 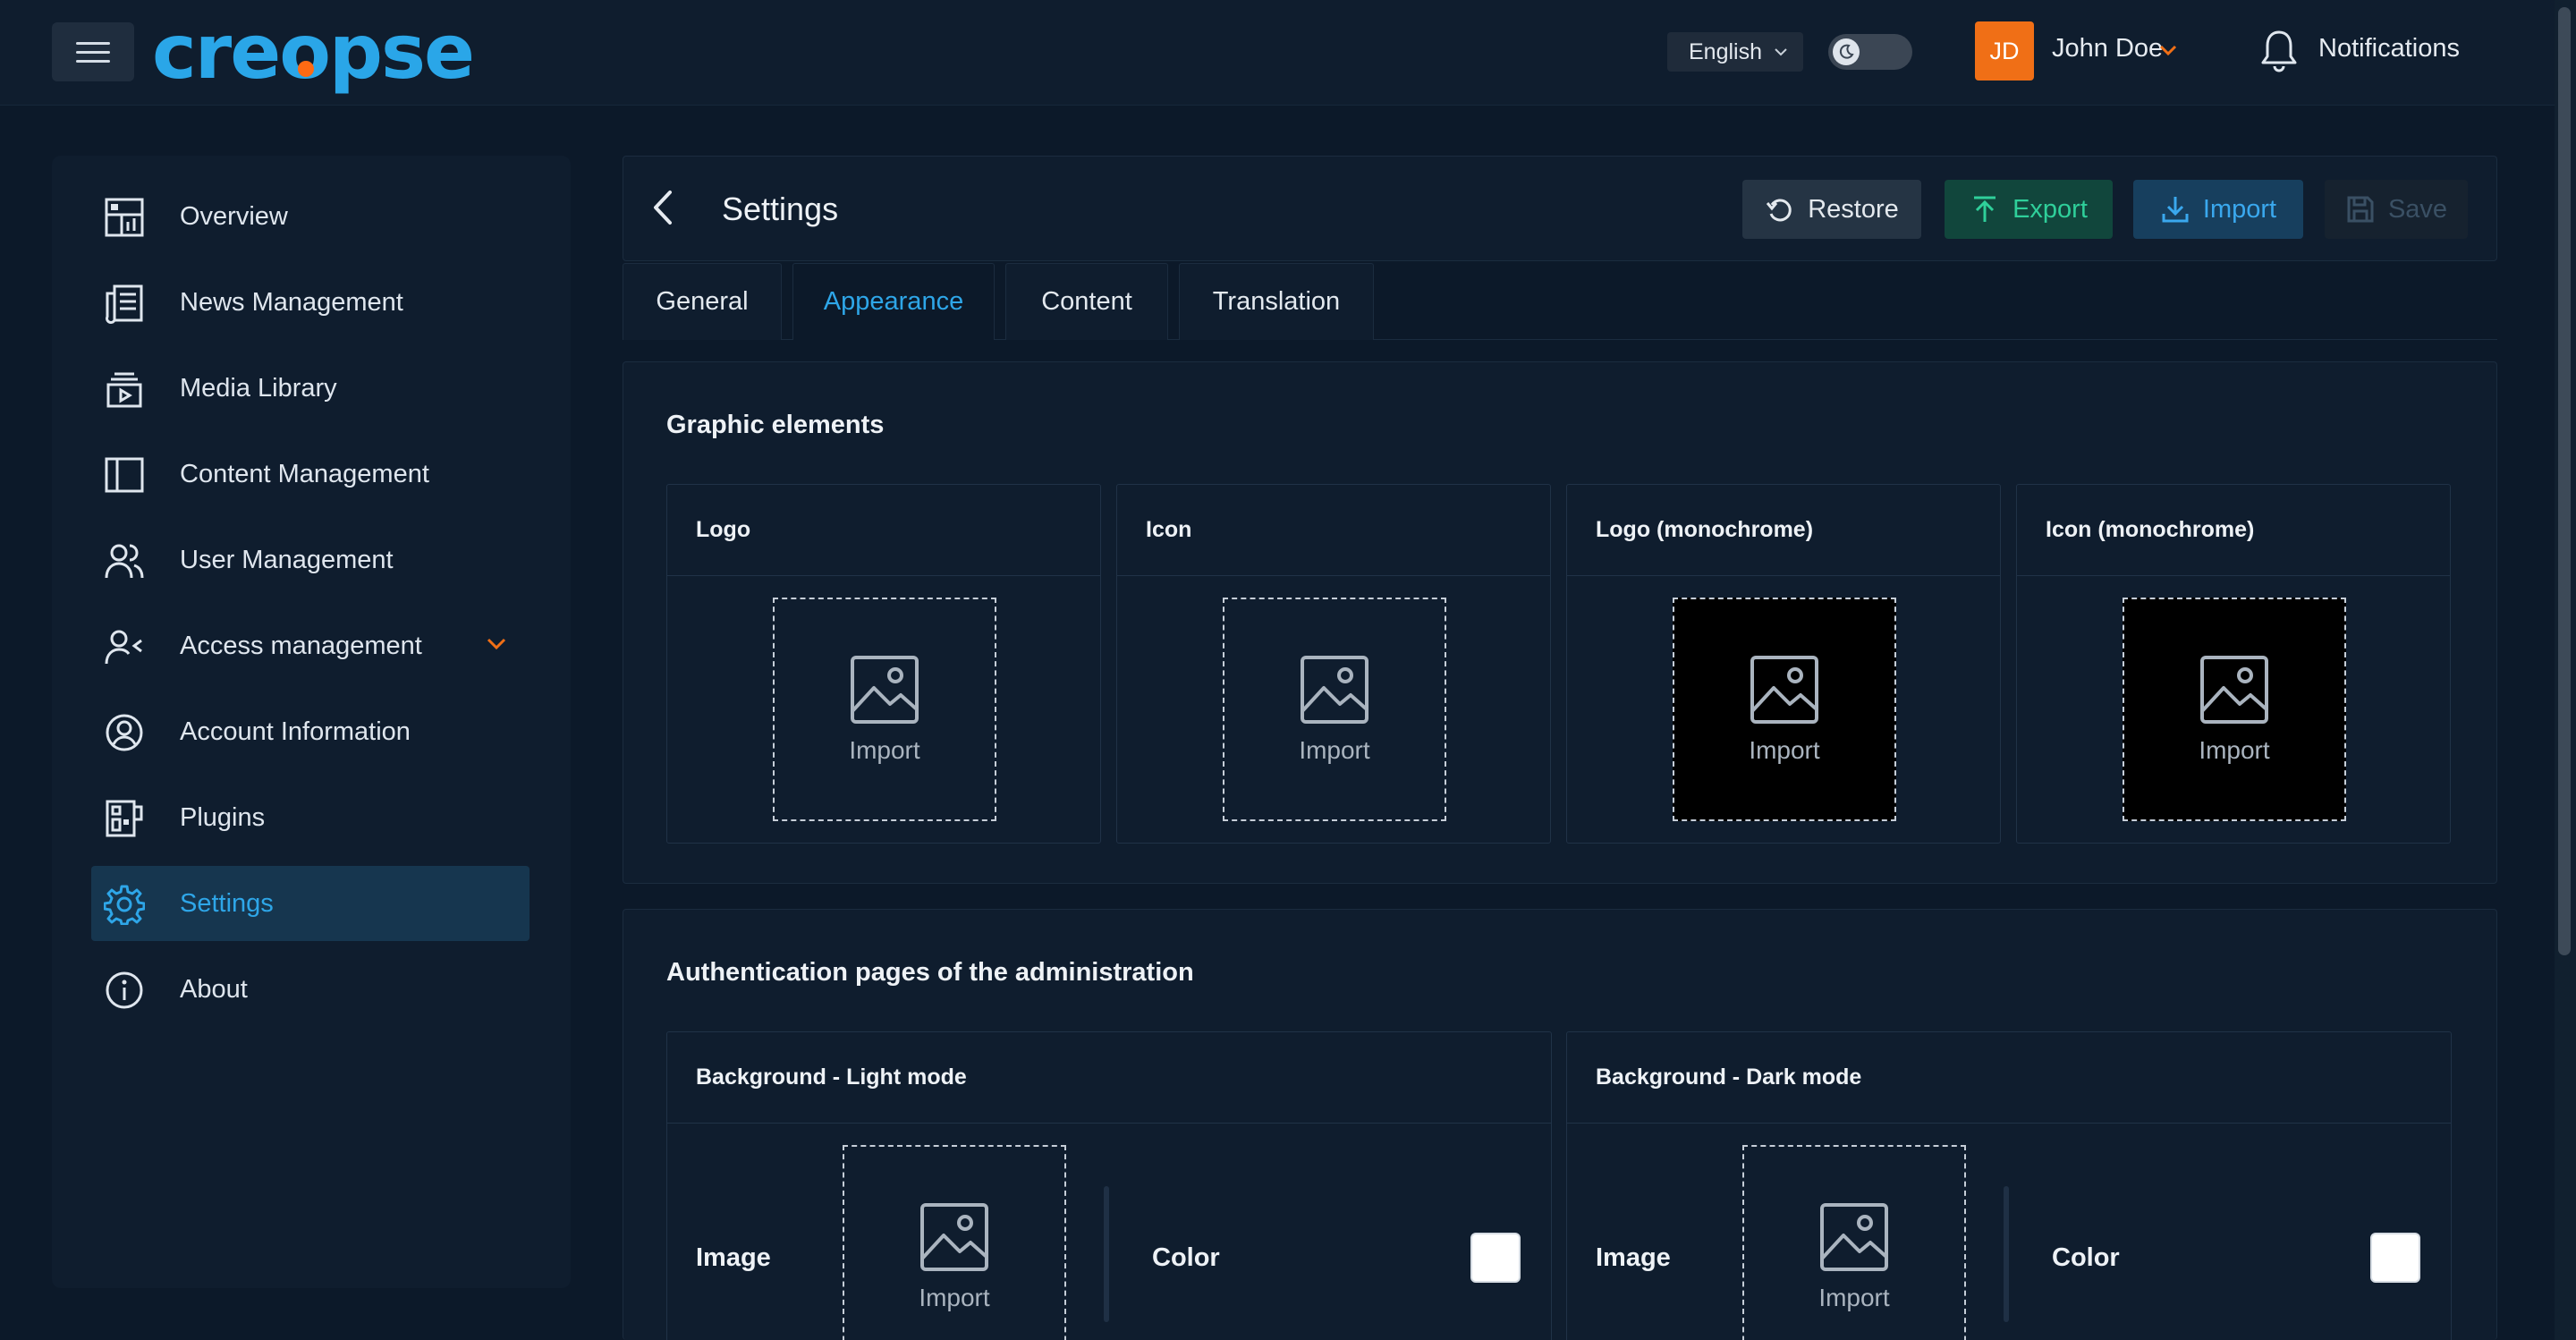 What do you see at coordinates (2168, 50) in the screenshot?
I see `user-menu-chevron-icon` at bounding box center [2168, 50].